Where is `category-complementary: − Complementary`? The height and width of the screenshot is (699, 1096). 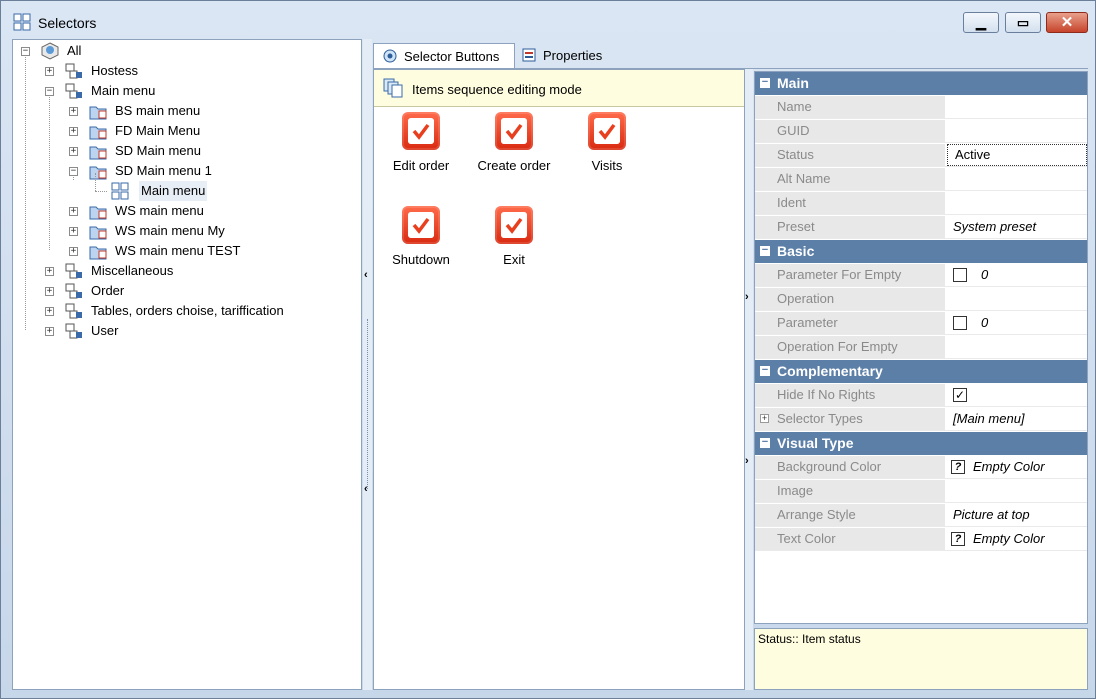
category-complementary: − Complementary is located at coordinates (921, 371).